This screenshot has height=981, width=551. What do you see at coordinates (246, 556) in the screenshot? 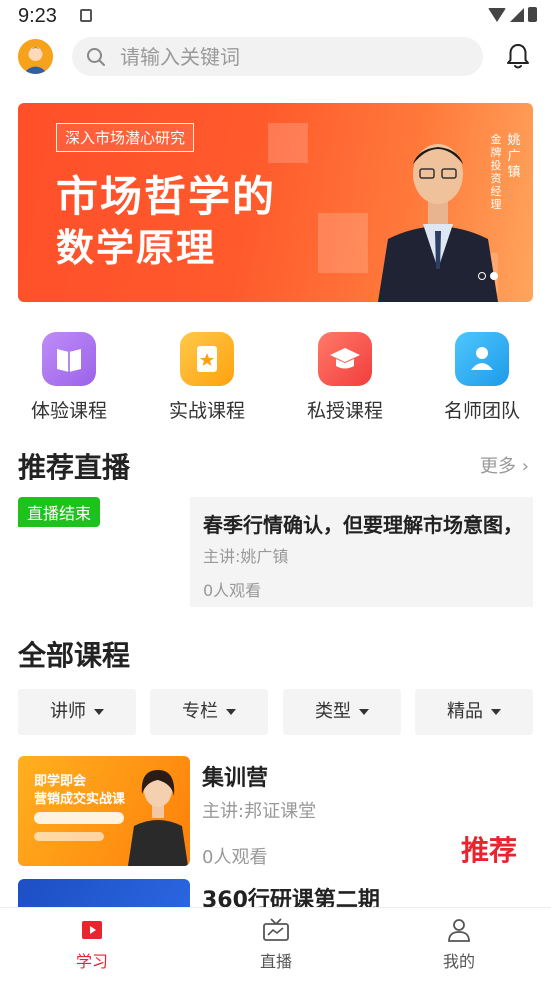
I see `live-teacher: 主讲:姚广镇` at bounding box center [246, 556].